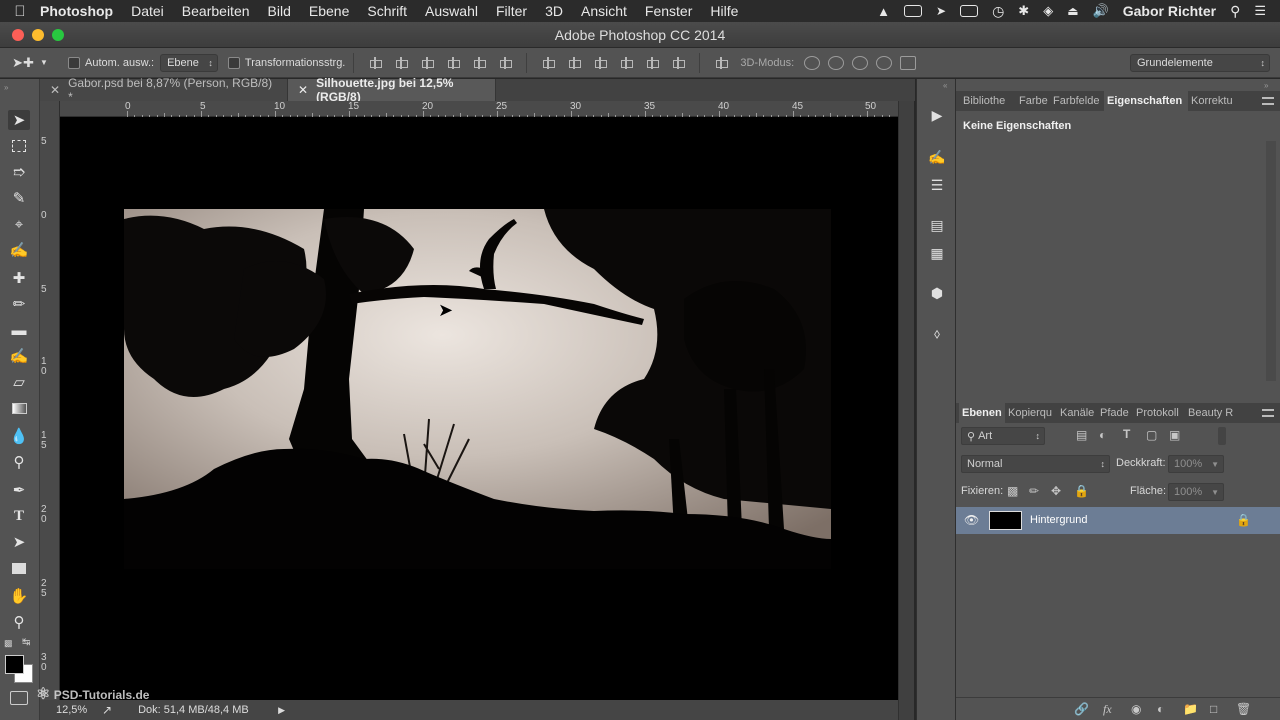 The height and width of the screenshot is (720, 1280). Describe the element at coordinates (26, 642) in the screenshot. I see `swap-colors-icon: ↹` at that location.